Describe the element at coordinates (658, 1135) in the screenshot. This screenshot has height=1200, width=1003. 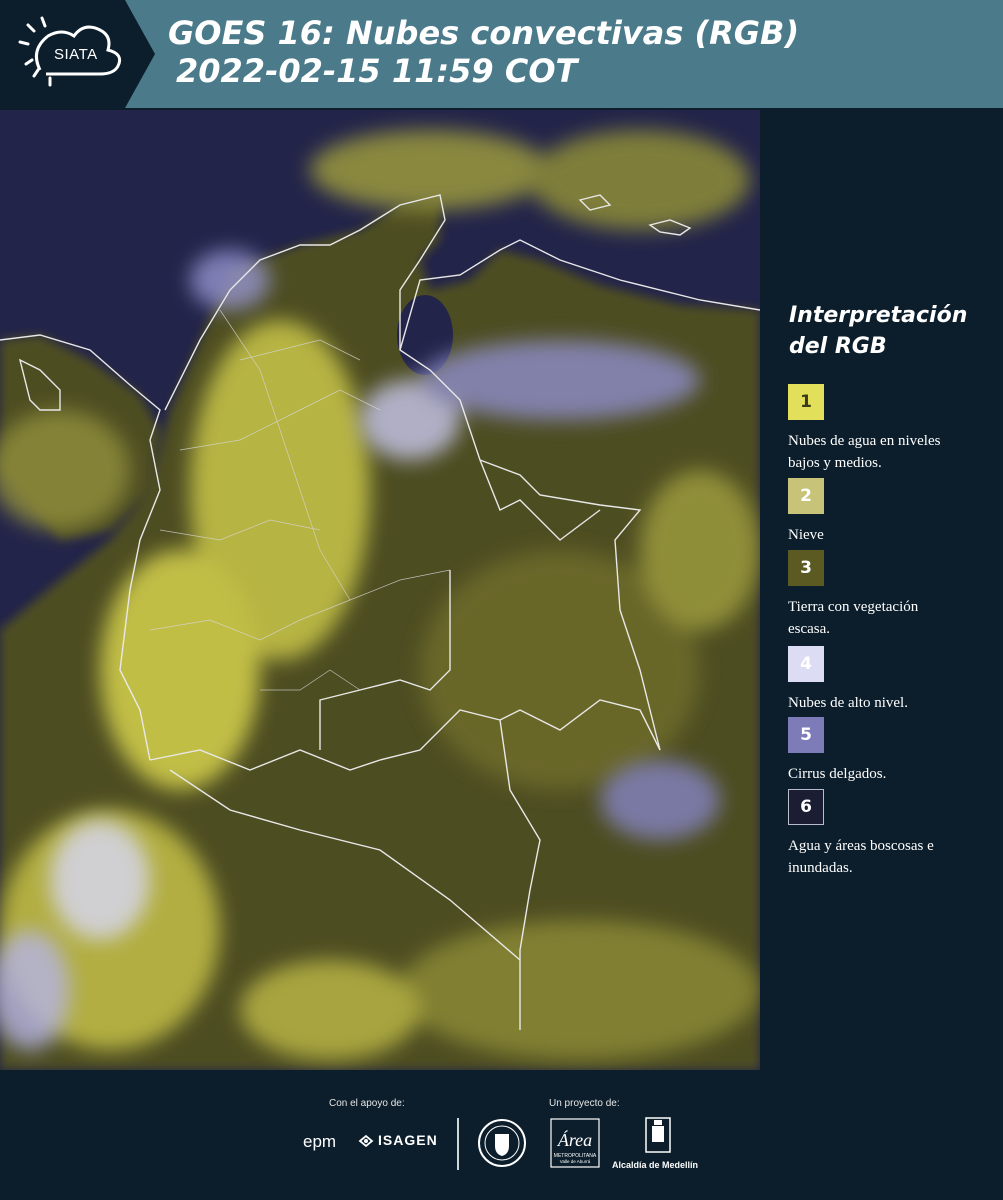
I see `alcaldia-crest-icon` at that location.